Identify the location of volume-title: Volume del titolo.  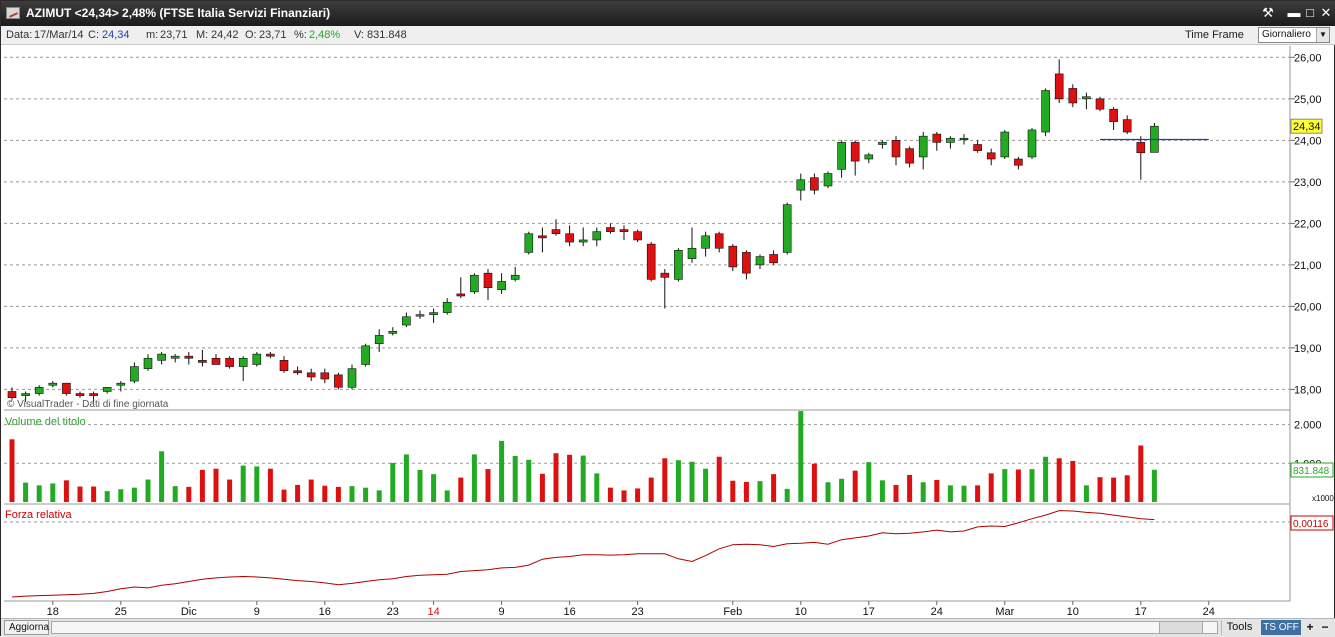
(45, 422).